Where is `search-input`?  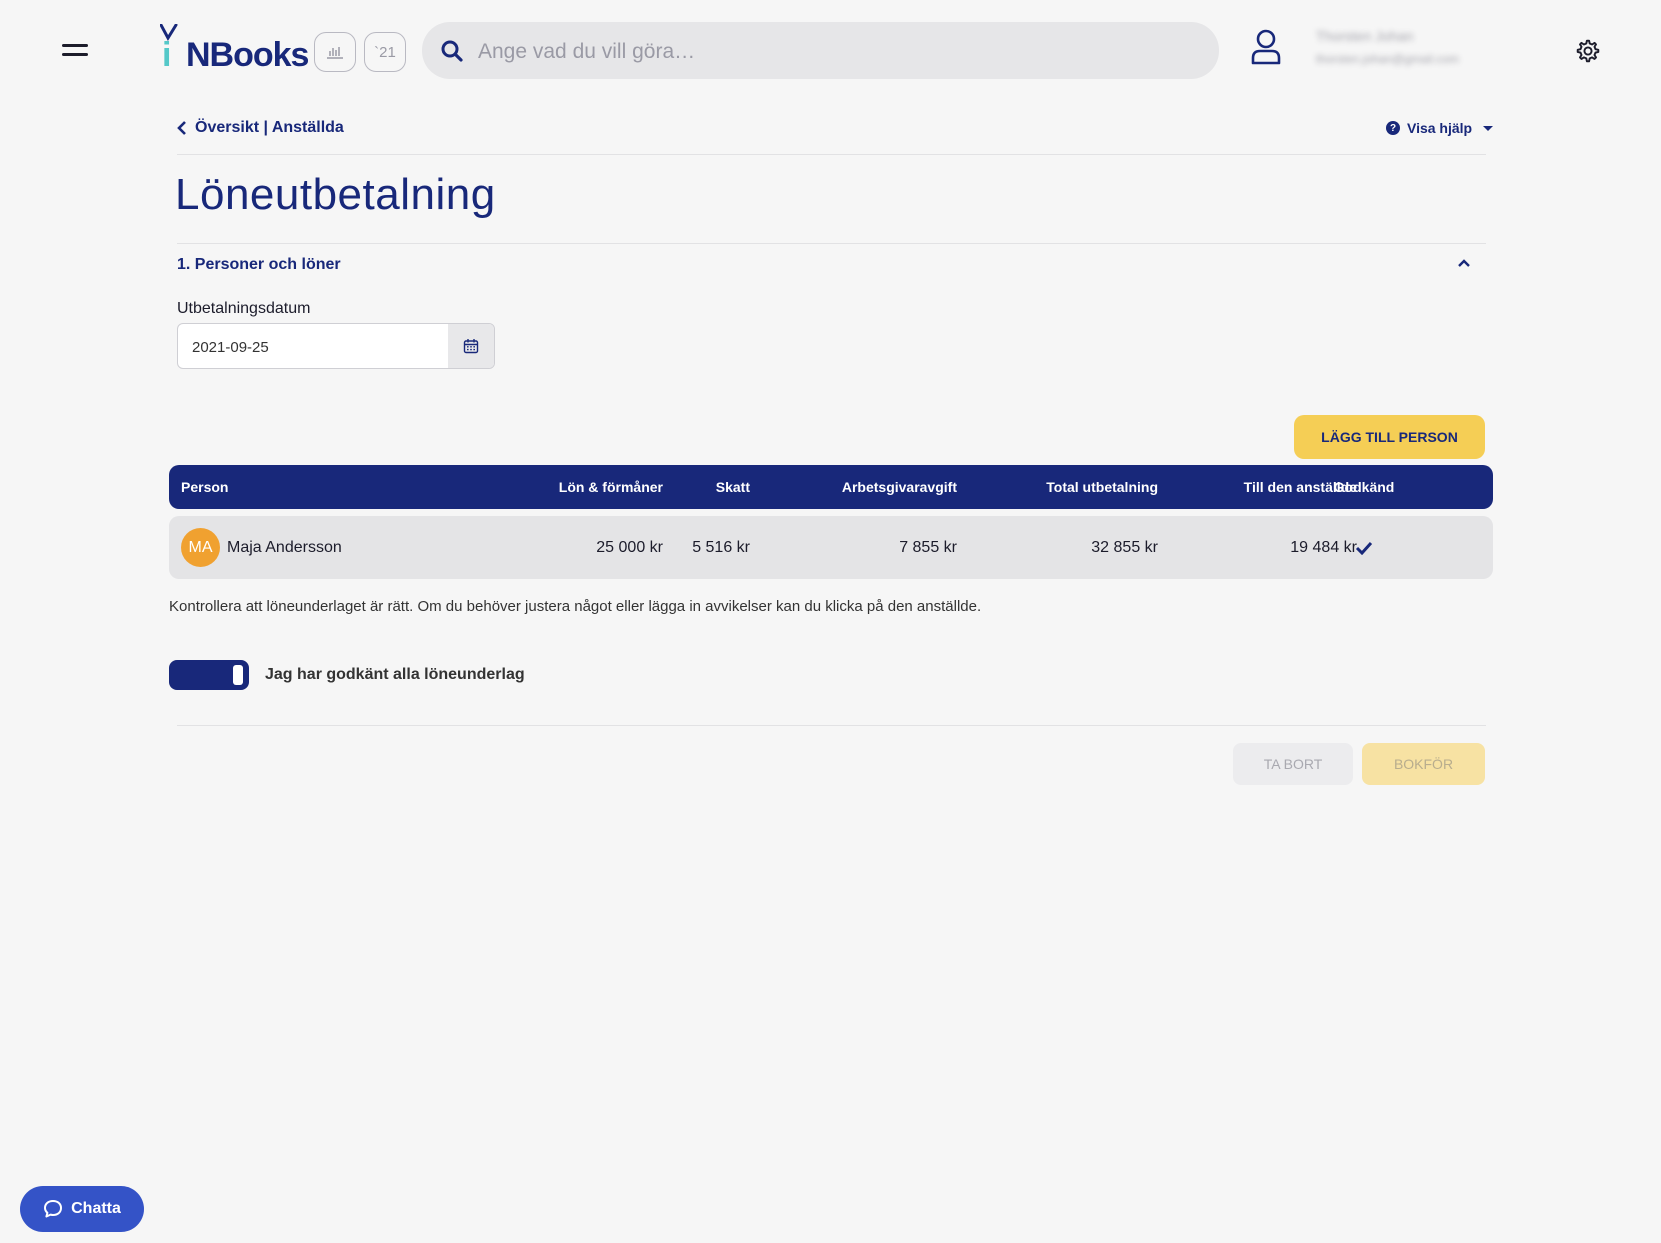
search-input is located at coordinates (838, 51).